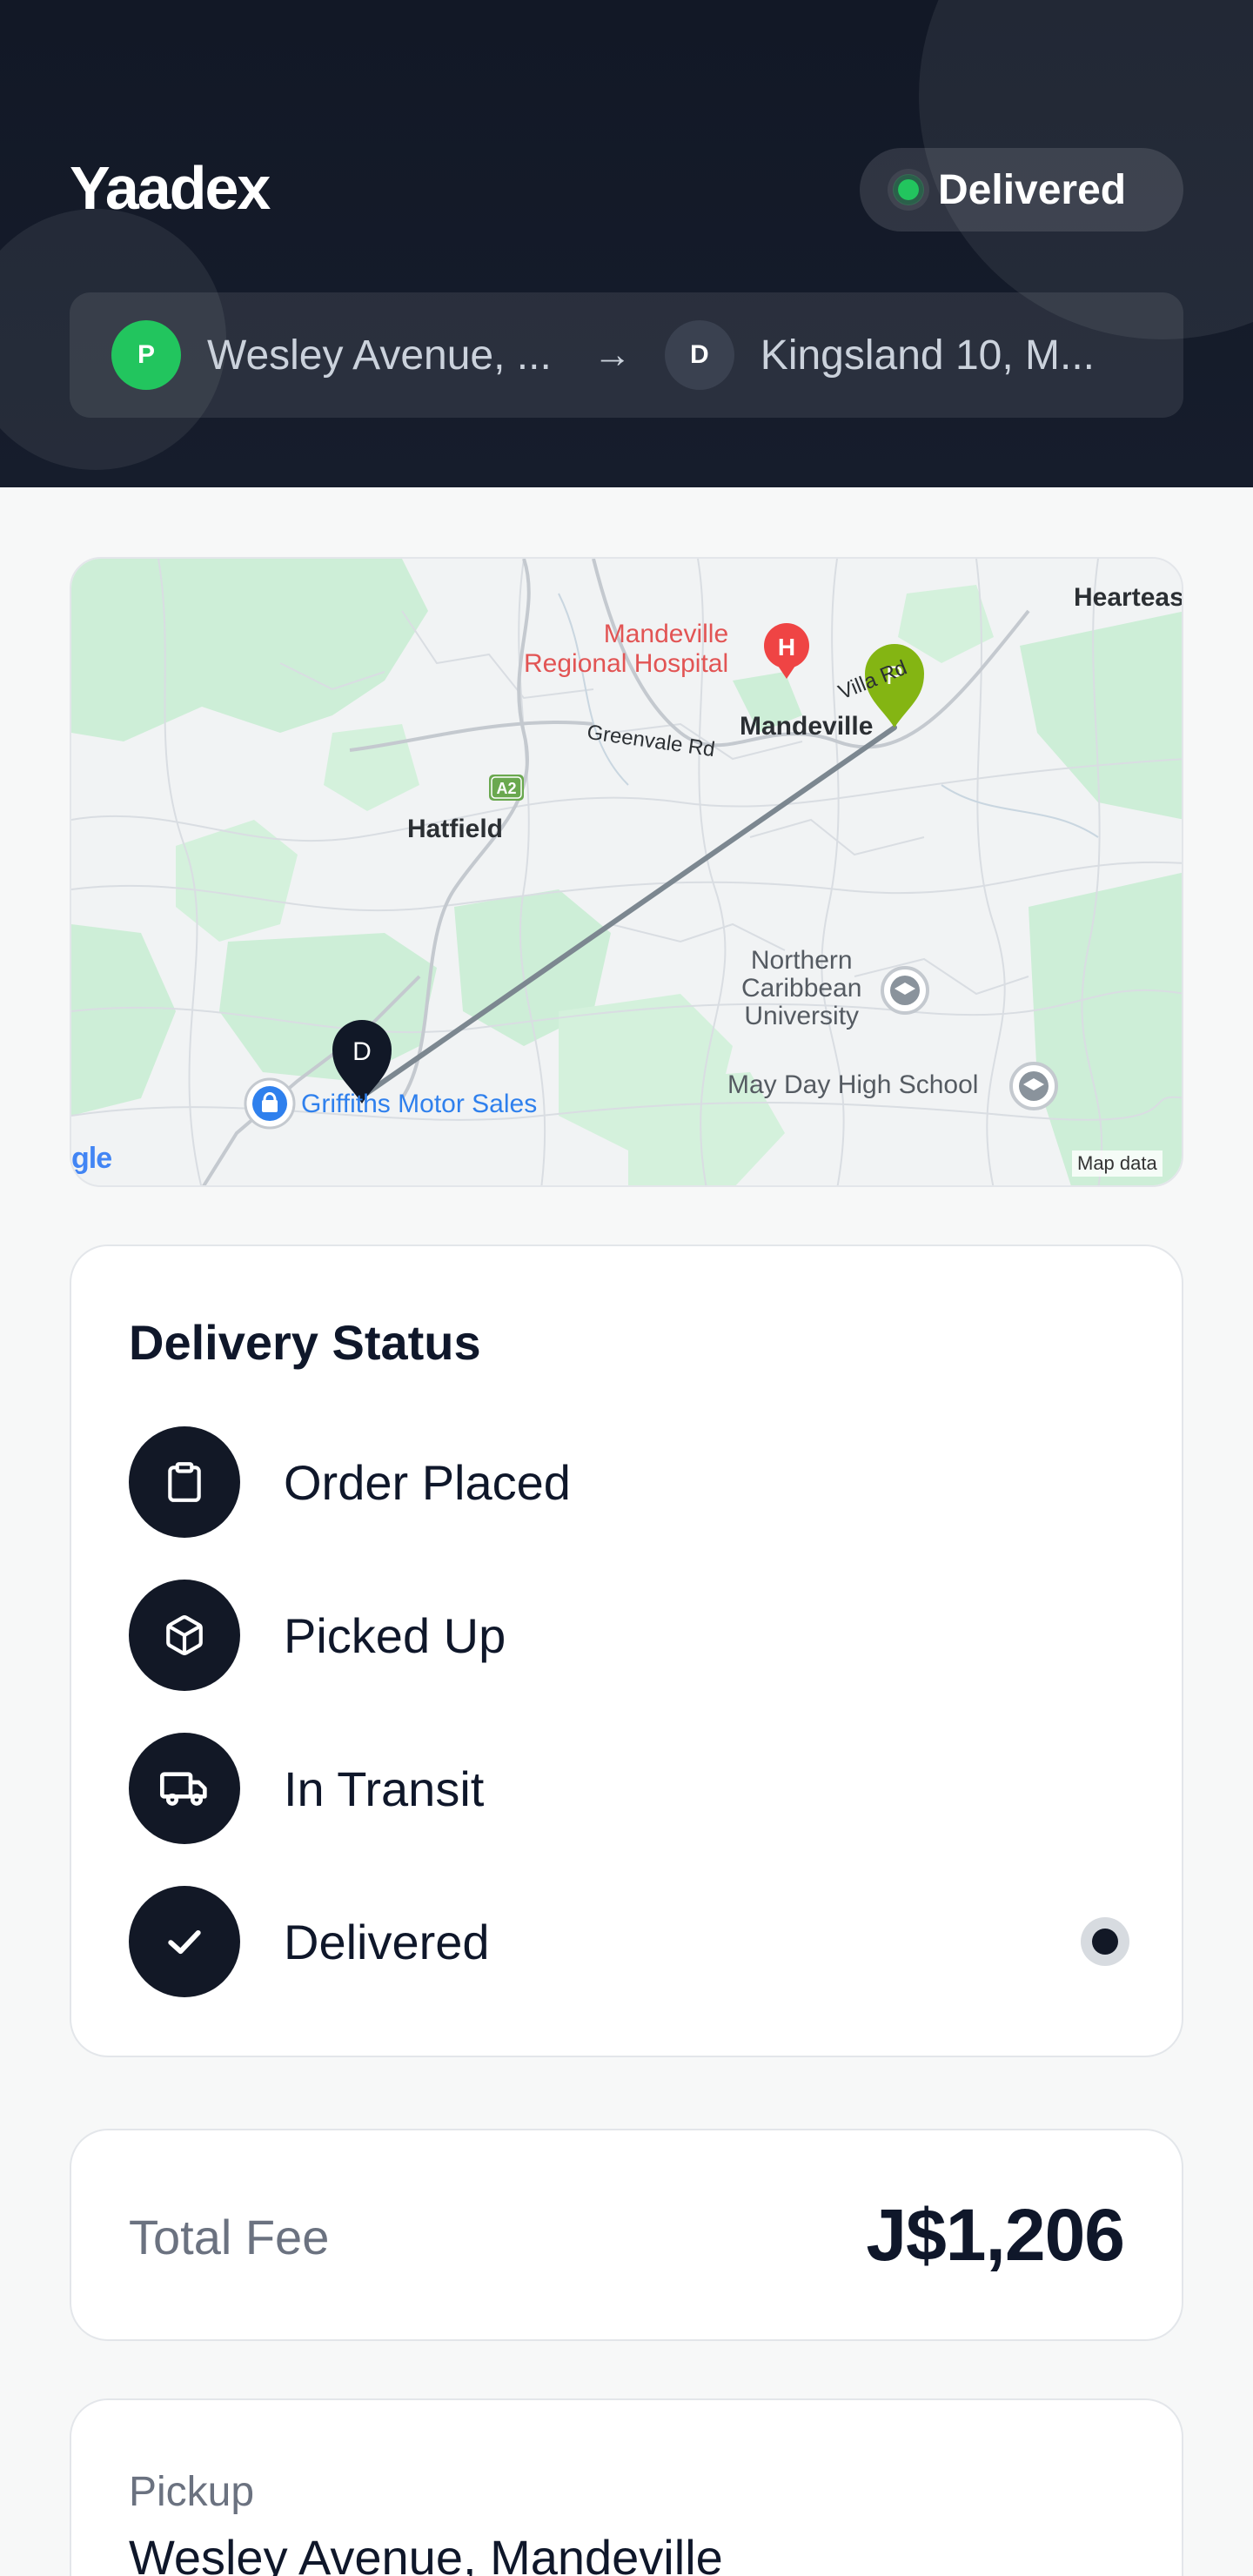 The width and height of the screenshot is (1253, 2576). Describe the element at coordinates (362, 1051) in the screenshot. I see `svg-text: D` at that location.